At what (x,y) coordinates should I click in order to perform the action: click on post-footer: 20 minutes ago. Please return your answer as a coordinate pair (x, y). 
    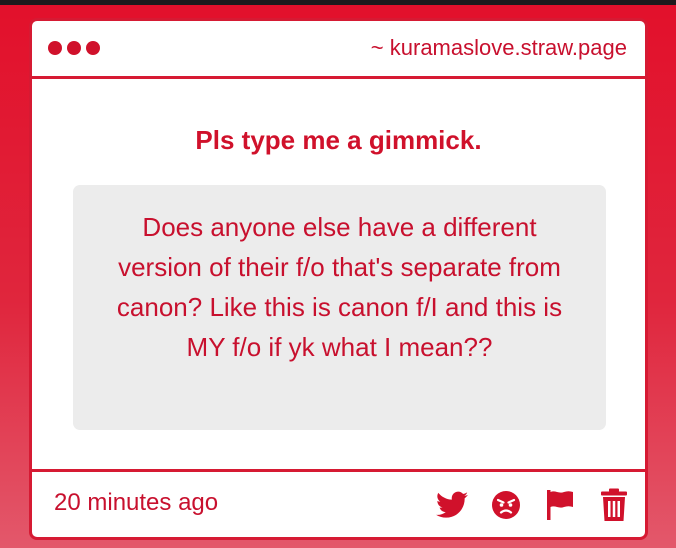
    Looking at the image, I should click on (338, 503).